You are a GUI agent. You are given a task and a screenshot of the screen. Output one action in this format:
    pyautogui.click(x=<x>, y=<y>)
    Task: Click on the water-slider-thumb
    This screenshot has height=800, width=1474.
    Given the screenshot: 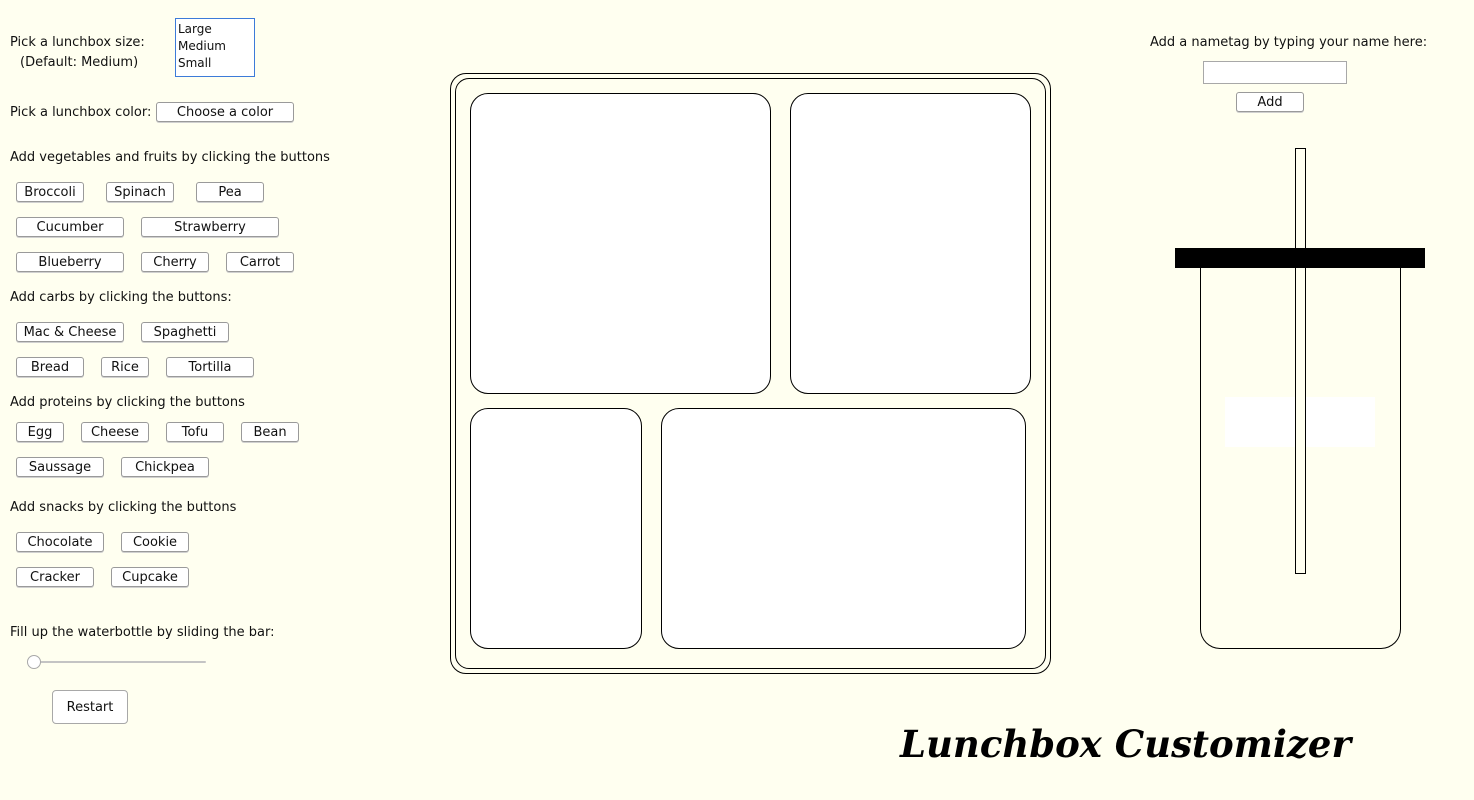 What is the action you would take?
    pyautogui.click(x=34, y=662)
    